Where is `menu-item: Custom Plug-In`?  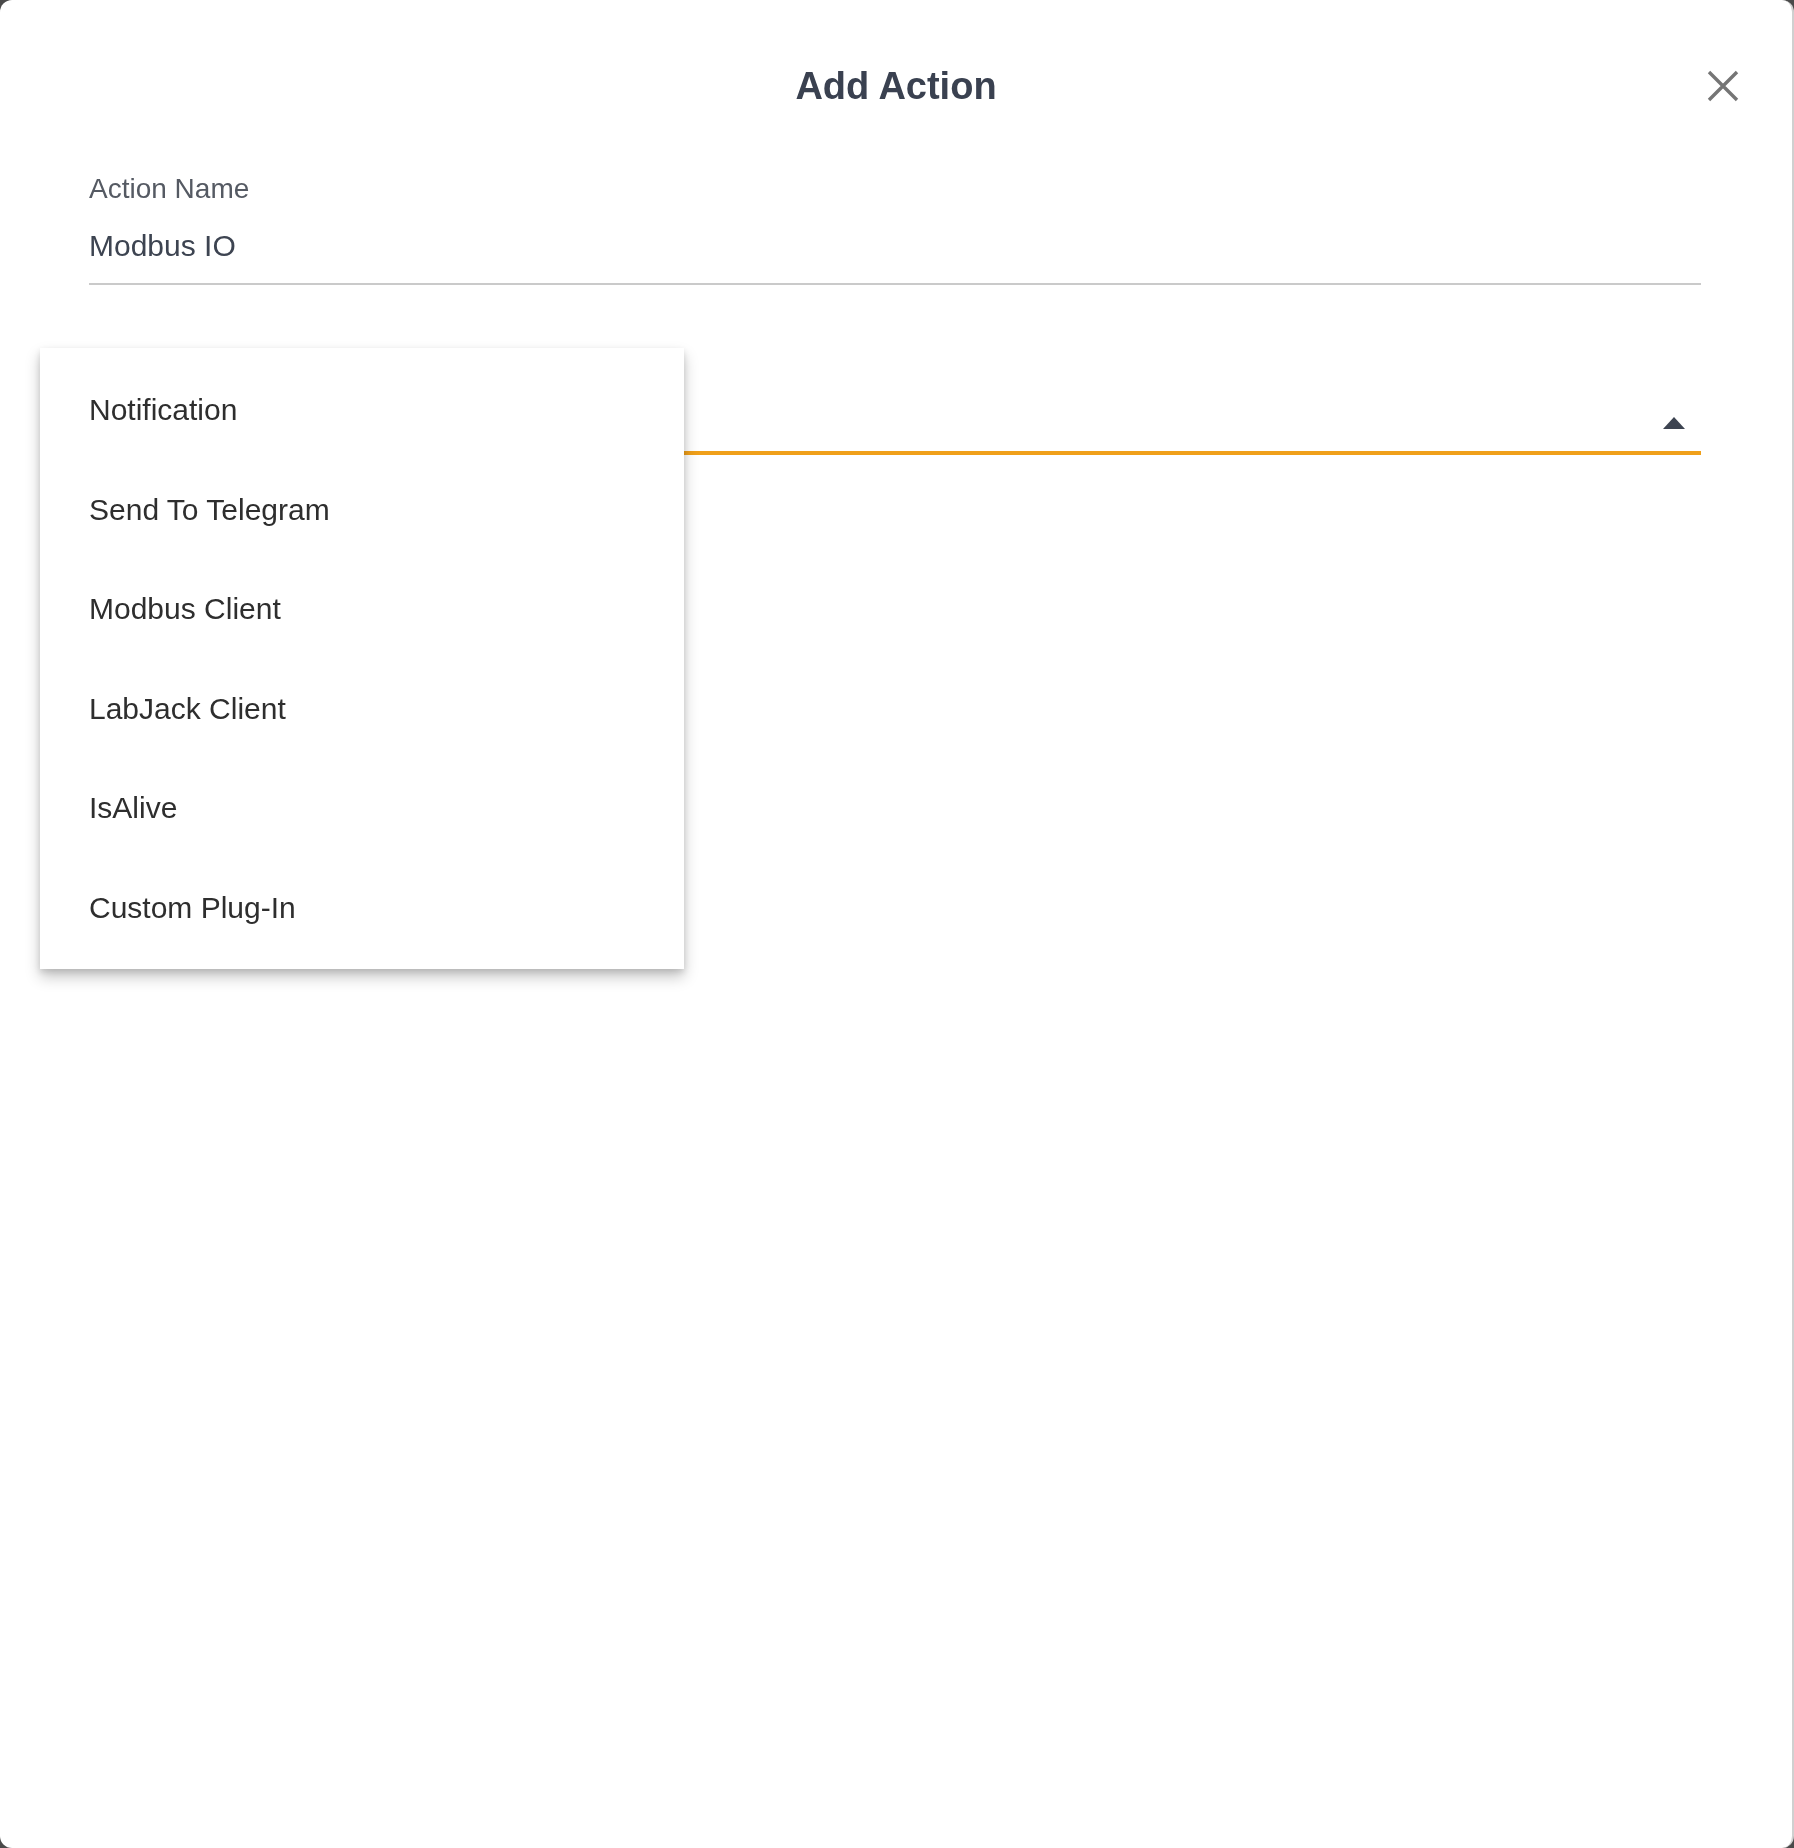
menu-item: Custom Plug-In is located at coordinates (362, 907).